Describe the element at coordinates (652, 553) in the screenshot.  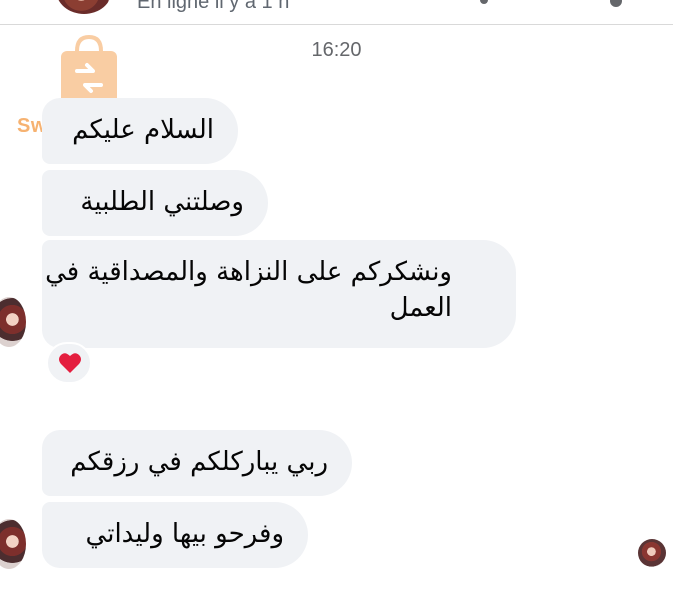
I see `seen-avatar` at that location.